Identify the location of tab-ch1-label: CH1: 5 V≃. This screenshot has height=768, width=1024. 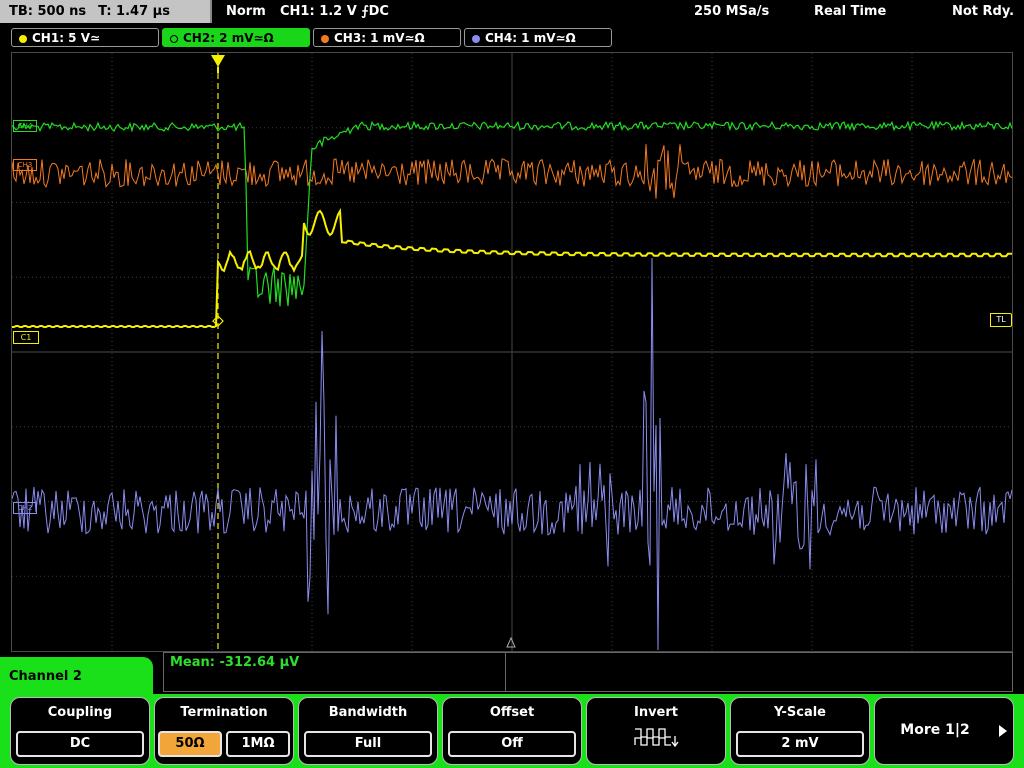
(66, 38).